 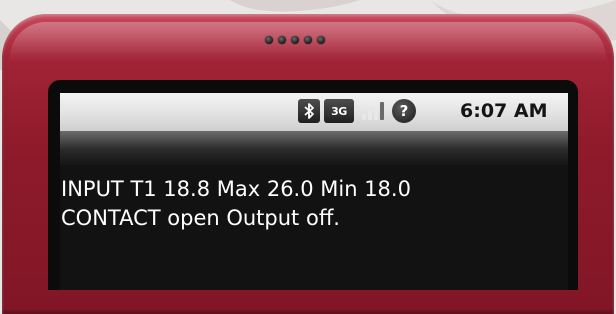 I want to click on speaker-grille, so click(x=295, y=40).